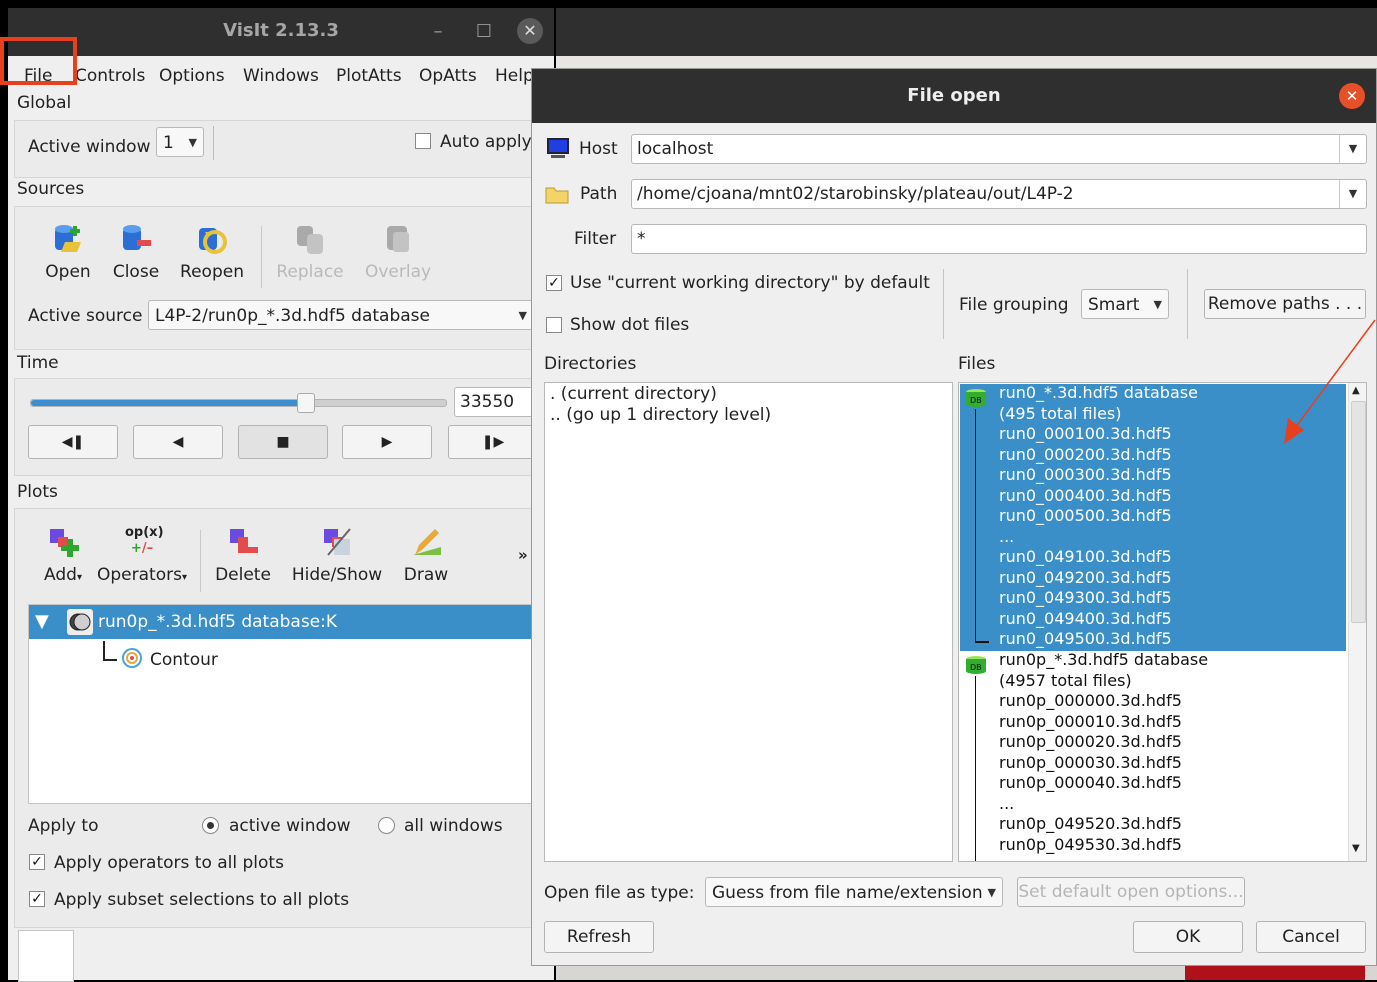 This screenshot has height=982, width=1377. What do you see at coordinates (398, 239) in the screenshot?
I see `overlay-icon` at bounding box center [398, 239].